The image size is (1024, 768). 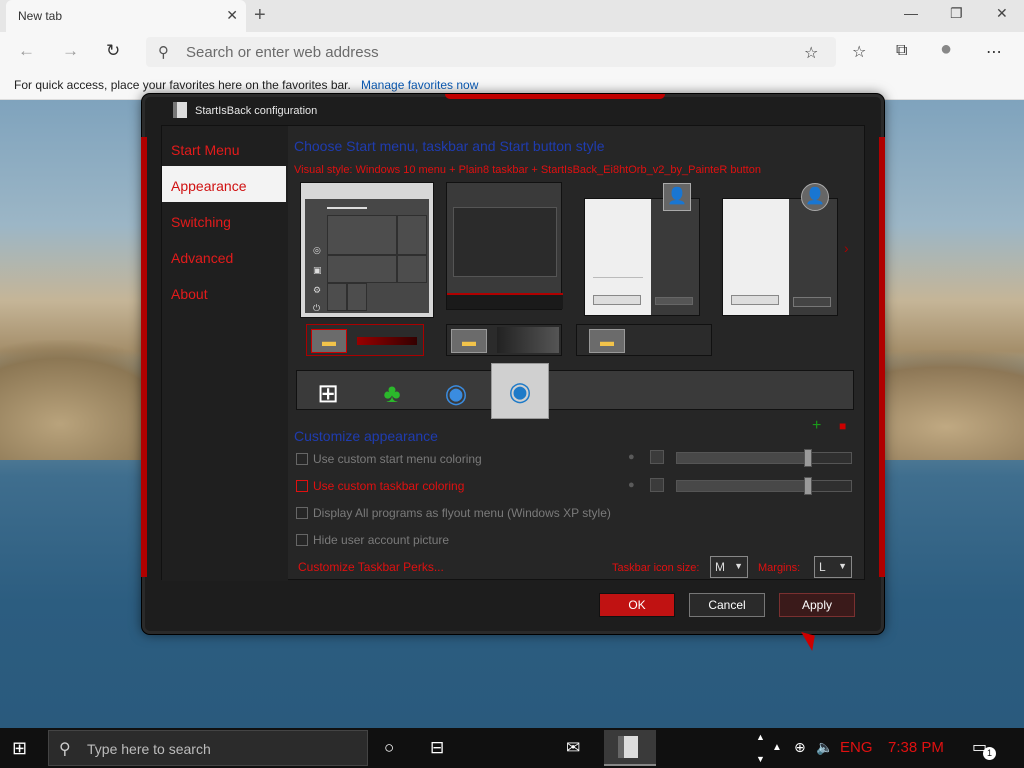 I want to click on task-view-icon: ⊟, so click(x=437, y=748).